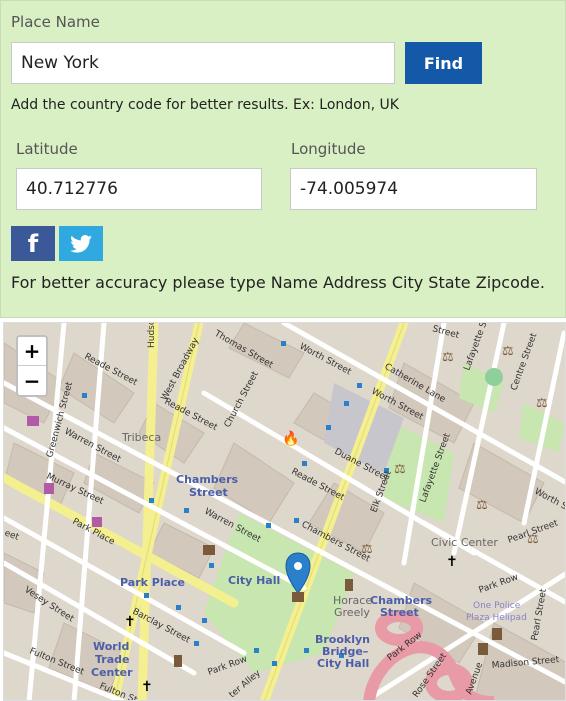  Describe the element at coordinates (32, 351) in the screenshot. I see `zoom-in-button: +` at that location.